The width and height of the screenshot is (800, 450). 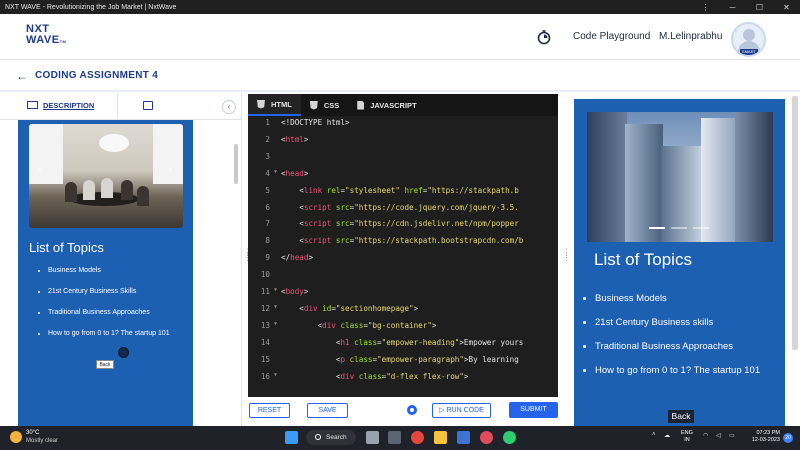 I want to click on more-options-icon: ⋮, so click(x=705, y=7).